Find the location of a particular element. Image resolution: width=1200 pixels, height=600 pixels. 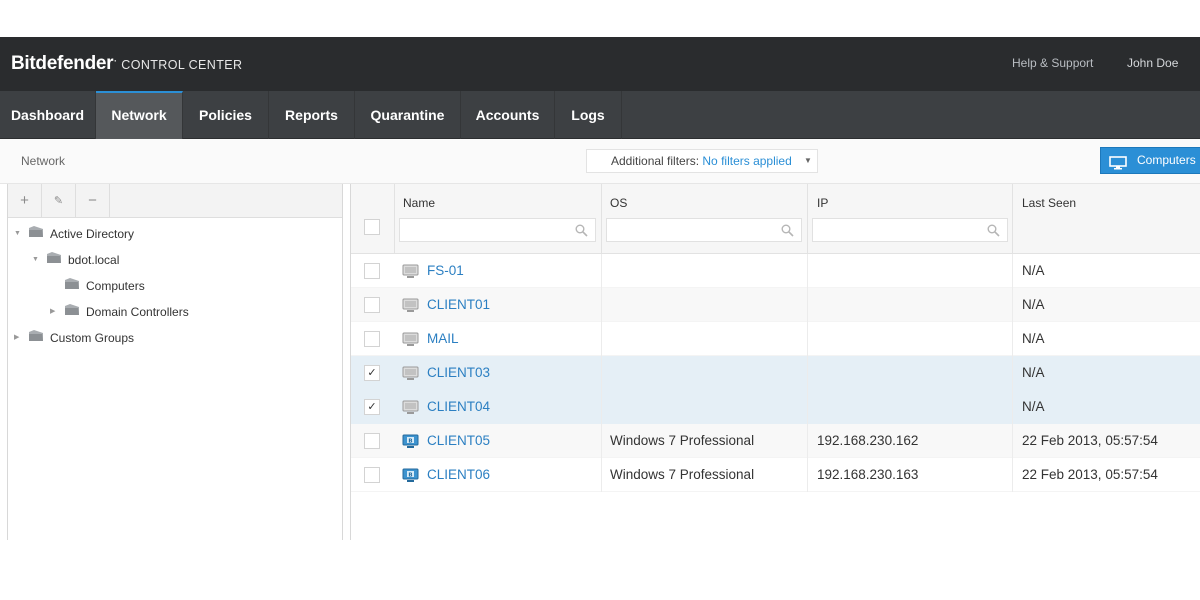

page-title: Network is located at coordinates (43, 161).